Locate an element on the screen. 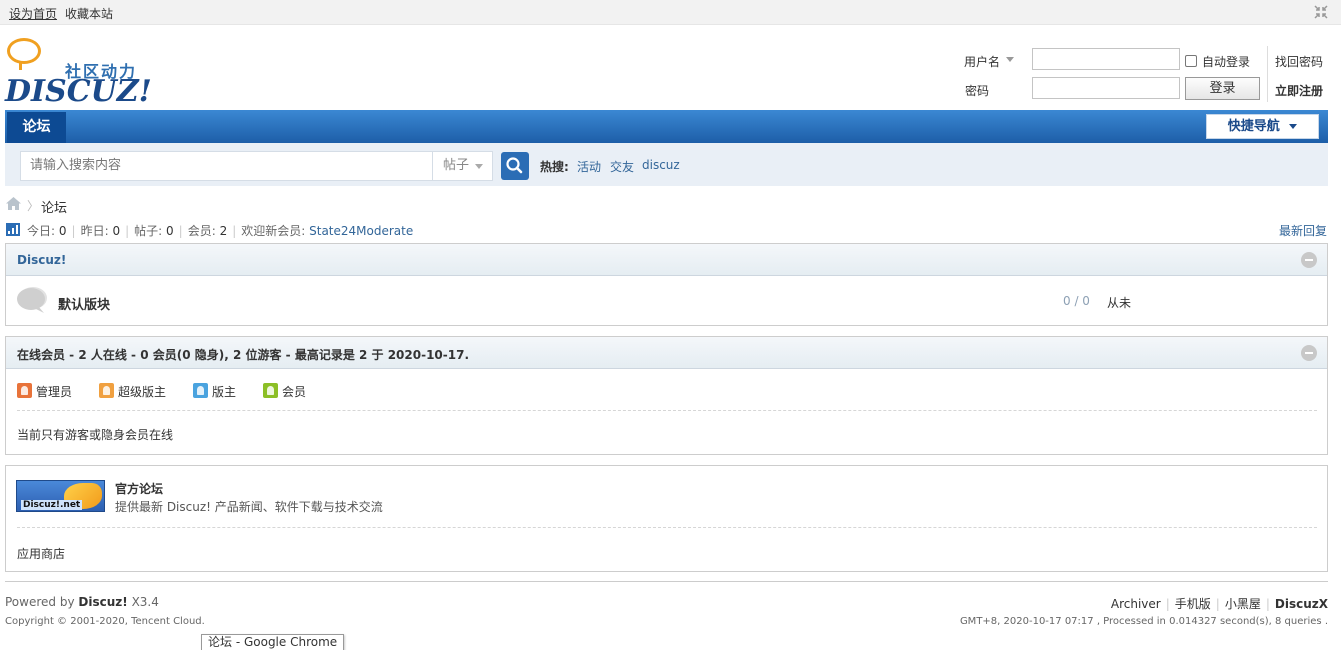 This screenshot has width=1341, height=650. today-label: 今日: is located at coordinates (41, 231).